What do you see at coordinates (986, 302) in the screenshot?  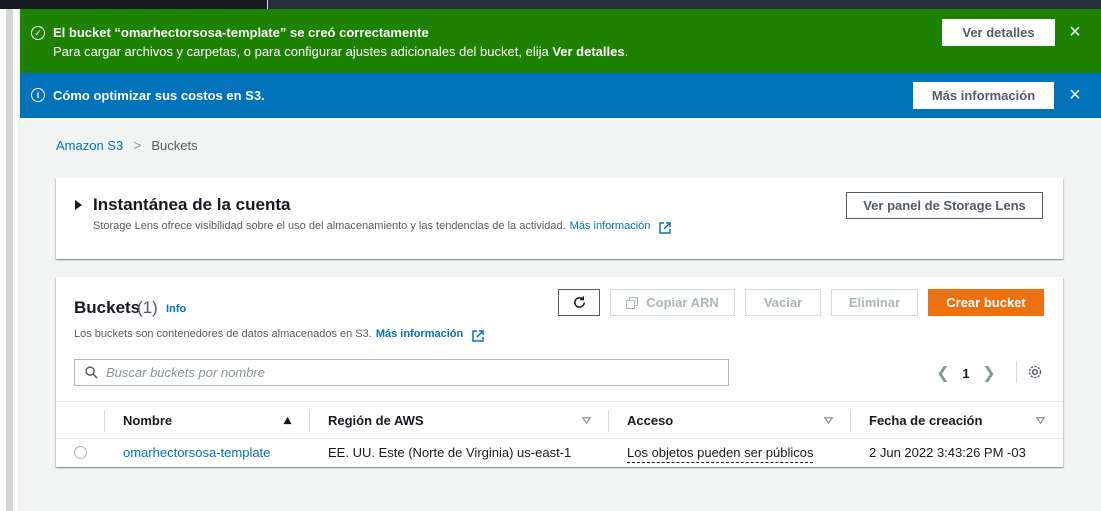 I see `create-bucket-button: Crear bucket` at bounding box center [986, 302].